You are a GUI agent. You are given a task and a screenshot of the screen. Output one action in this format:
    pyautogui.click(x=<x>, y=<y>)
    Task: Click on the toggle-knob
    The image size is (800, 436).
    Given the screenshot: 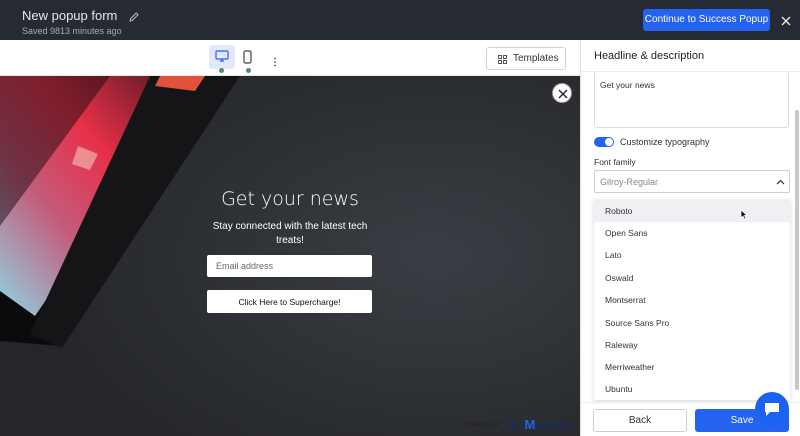 What is the action you would take?
    pyautogui.click(x=609, y=142)
    